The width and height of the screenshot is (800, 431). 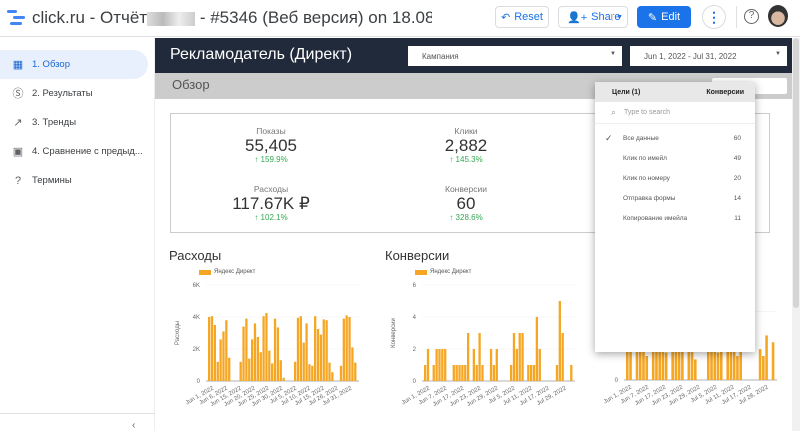 I want to click on help-icon: ?, so click(x=751, y=16).